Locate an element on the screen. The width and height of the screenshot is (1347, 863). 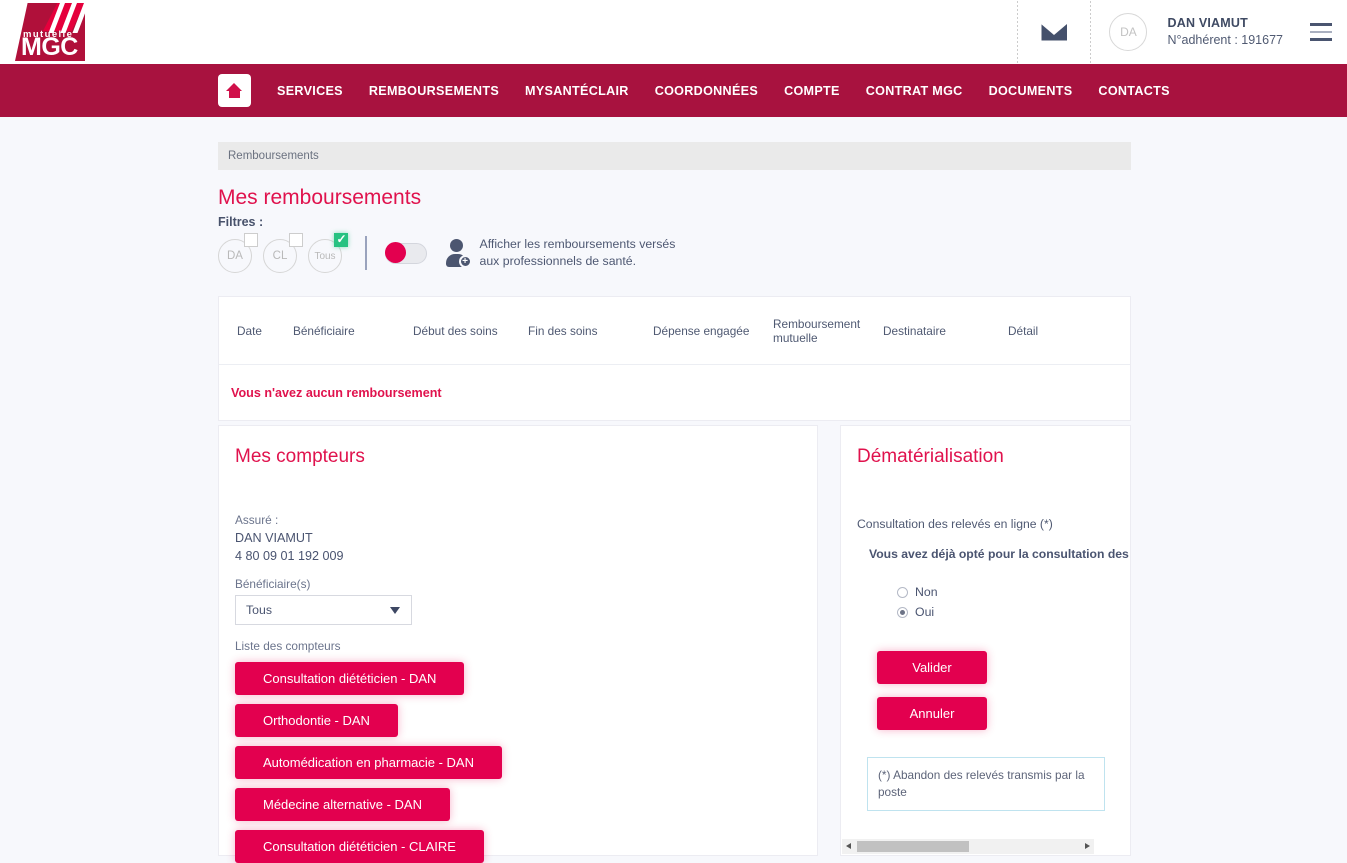
person-head-shape is located at coordinates (456, 245).